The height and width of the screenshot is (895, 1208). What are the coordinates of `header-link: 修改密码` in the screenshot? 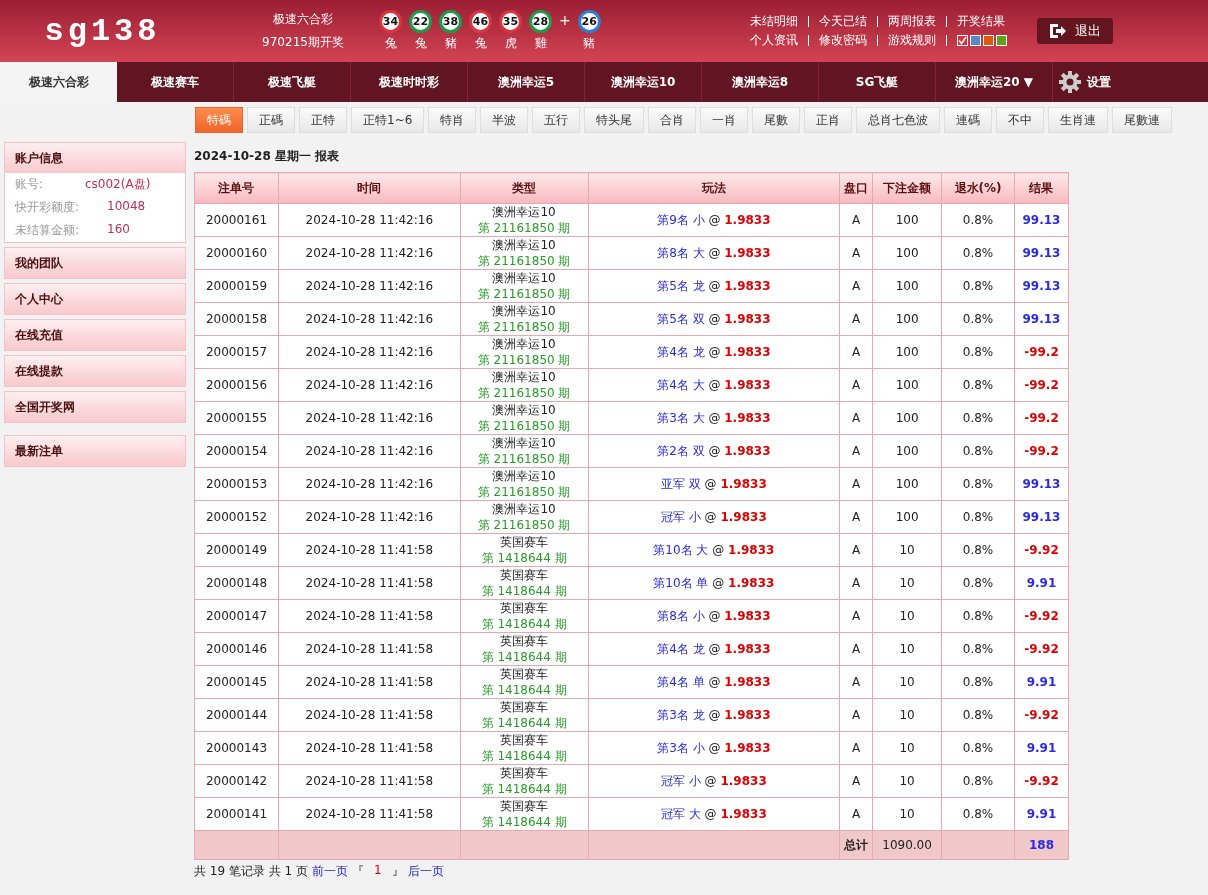 It's located at (843, 40).